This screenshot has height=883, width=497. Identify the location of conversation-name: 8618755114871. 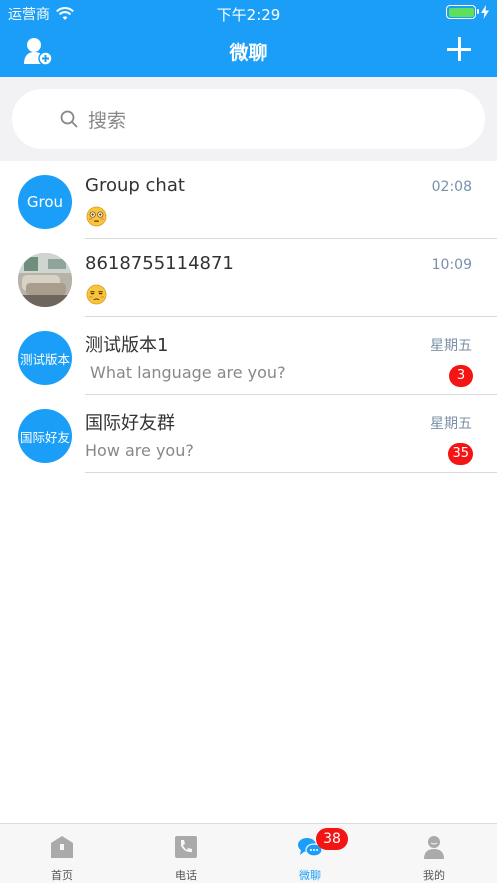
(159, 263).